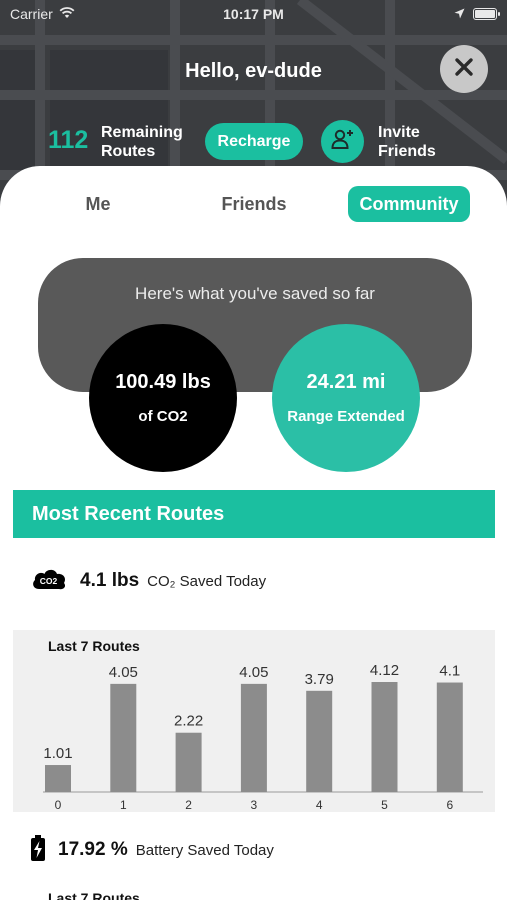 This screenshot has height=900, width=507. Describe the element at coordinates (428, 142) in the screenshot. I see `invite-friends-label: Invite Friends` at that location.